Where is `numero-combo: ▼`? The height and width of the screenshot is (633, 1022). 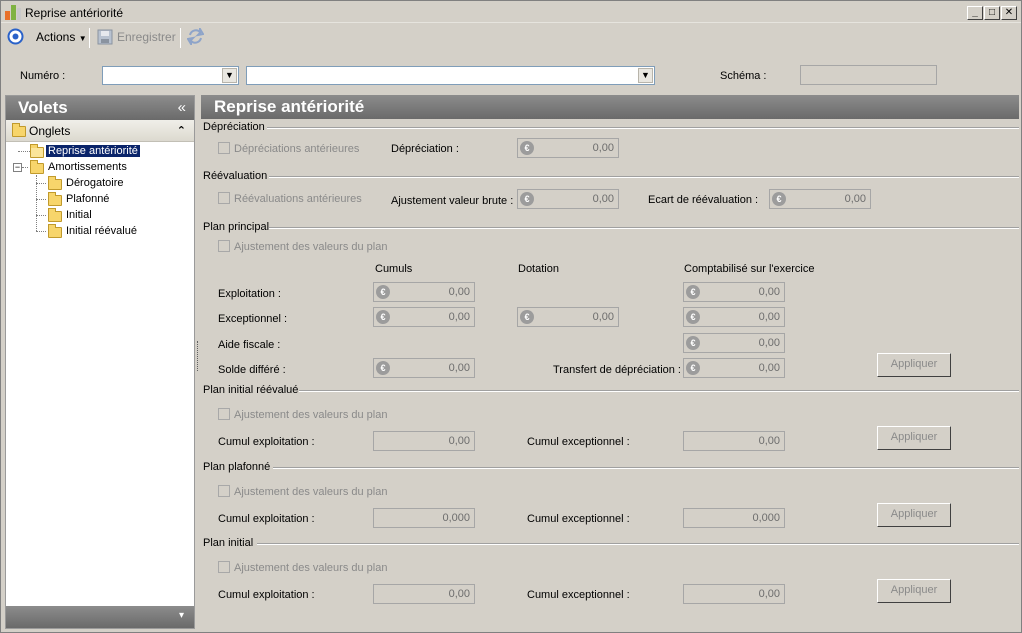 numero-combo: ▼ is located at coordinates (170, 75).